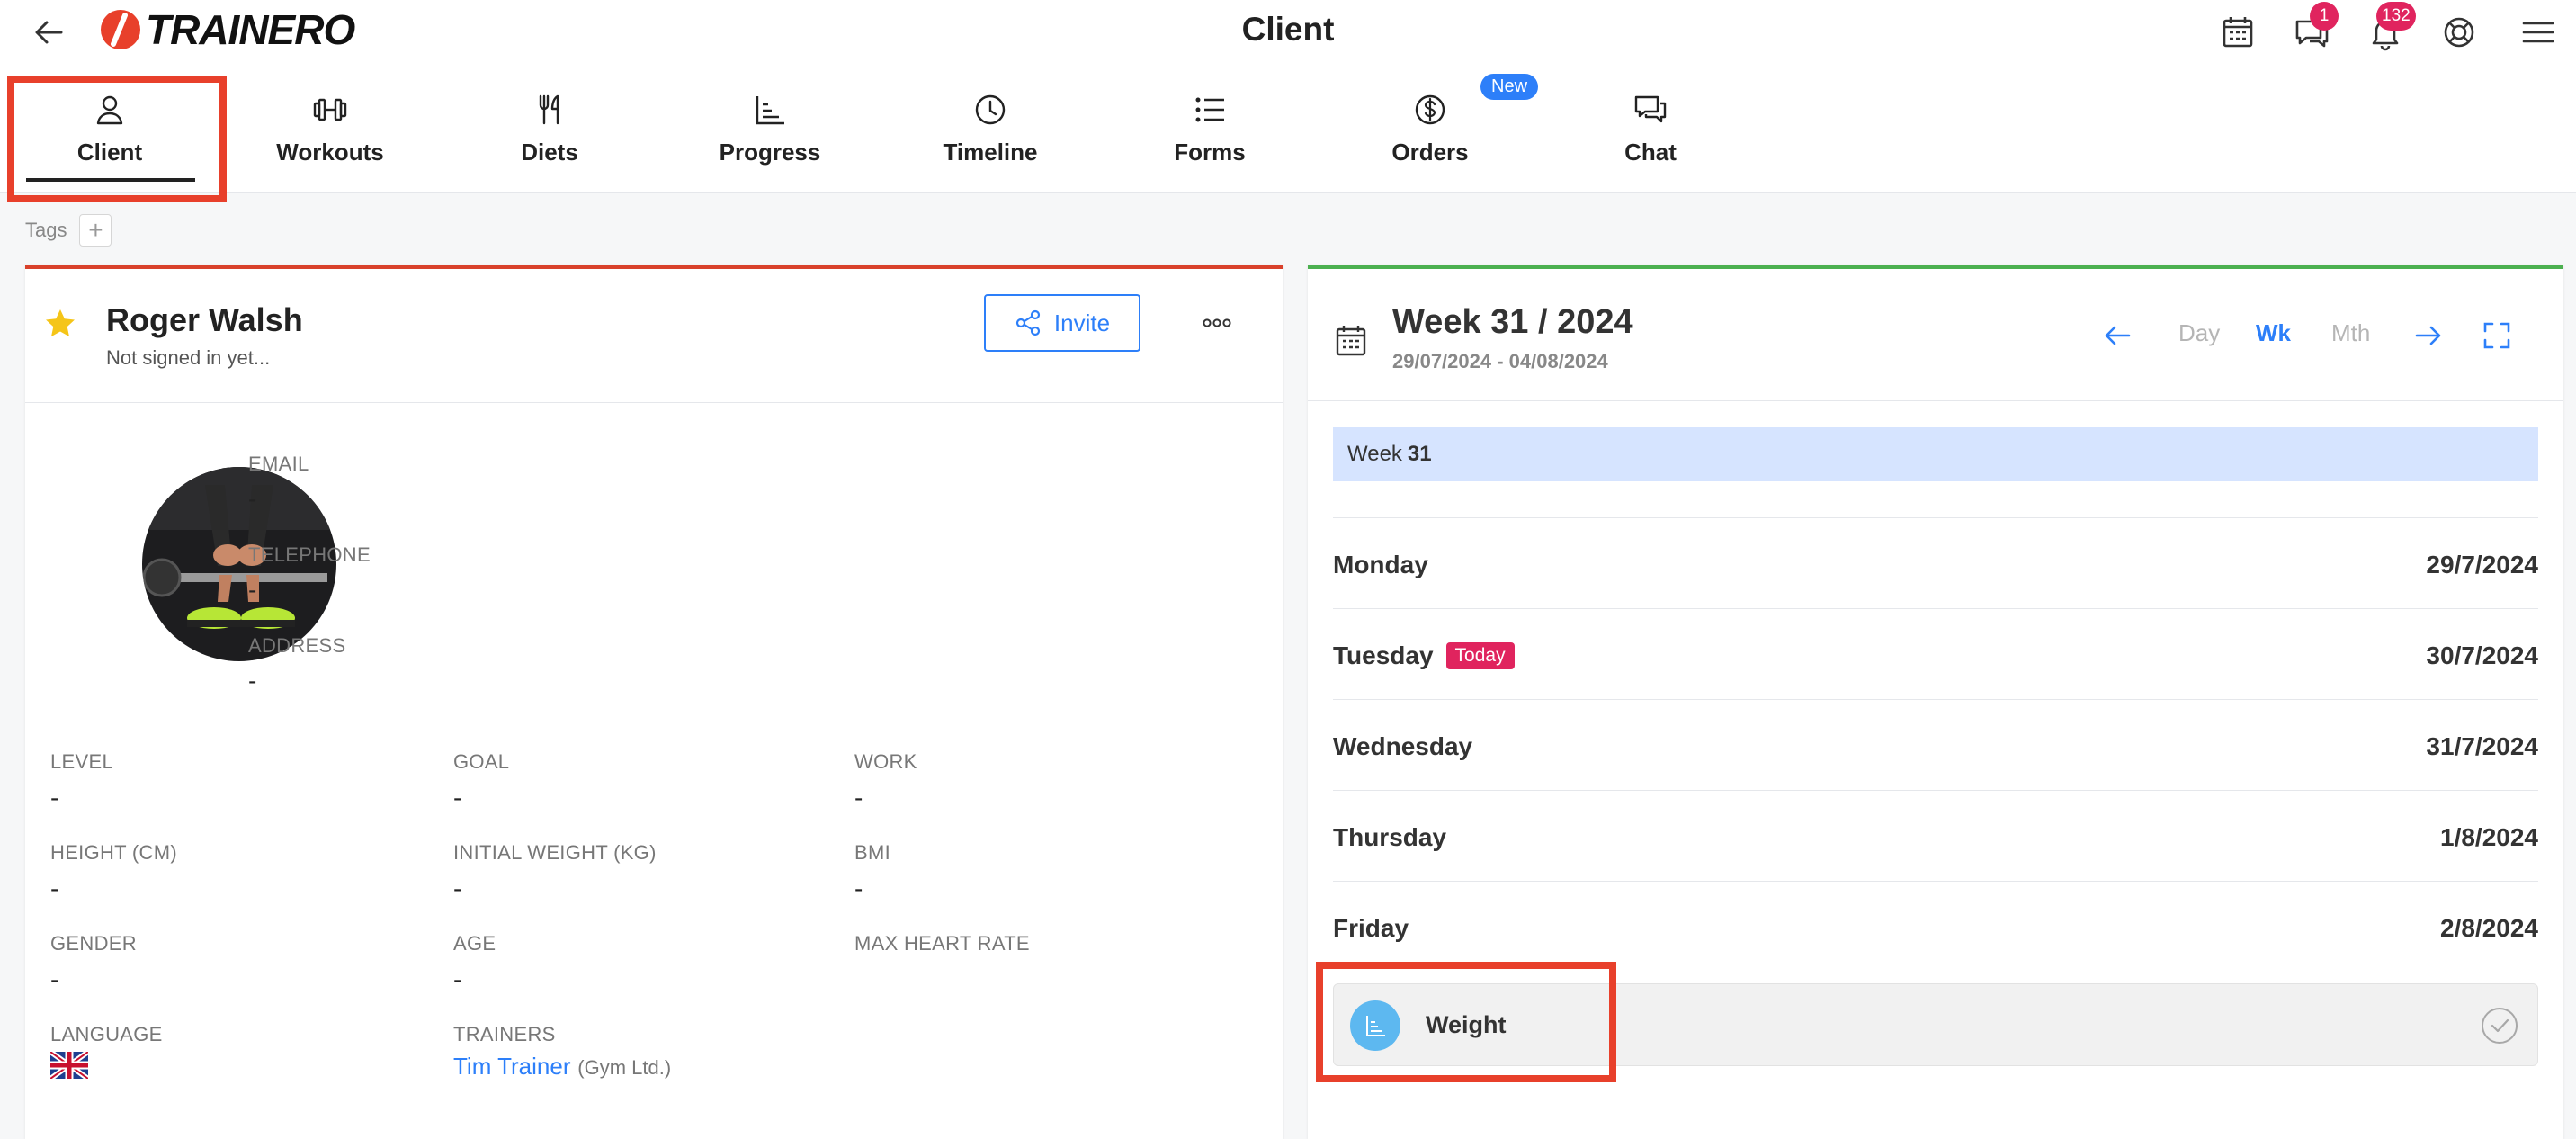 The height and width of the screenshot is (1139, 2576). What do you see at coordinates (1390, 837) in the screenshot?
I see `day-name: Thursday` at bounding box center [1390, 837].